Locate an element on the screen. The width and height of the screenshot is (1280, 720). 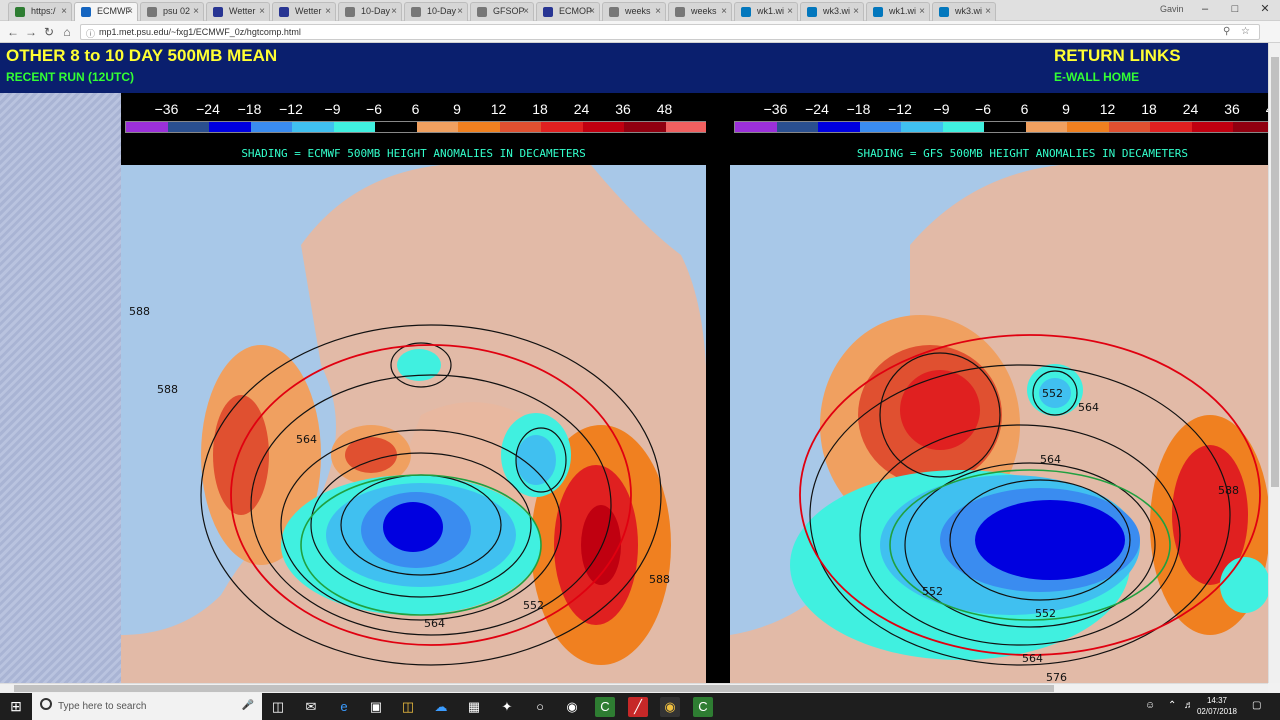
reload-icon: ↻ is located at coordinates (49, 32).